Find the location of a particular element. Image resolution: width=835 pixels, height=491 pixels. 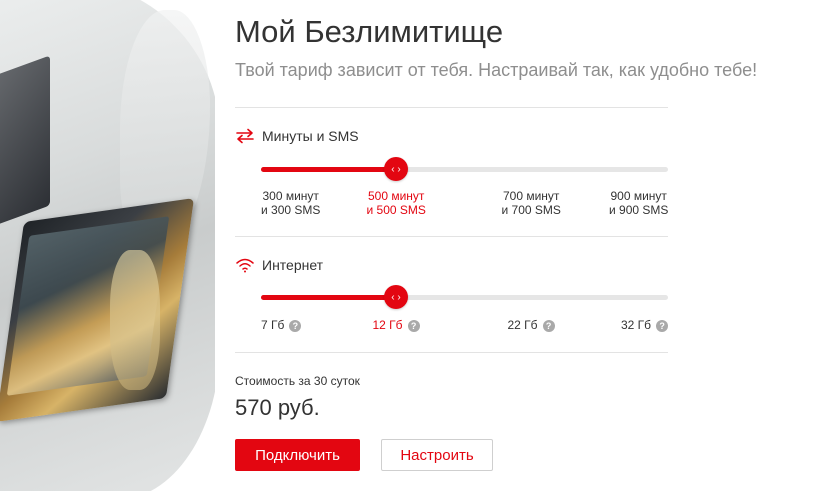

hero-gold-accent is located at coordinates (135, 320).